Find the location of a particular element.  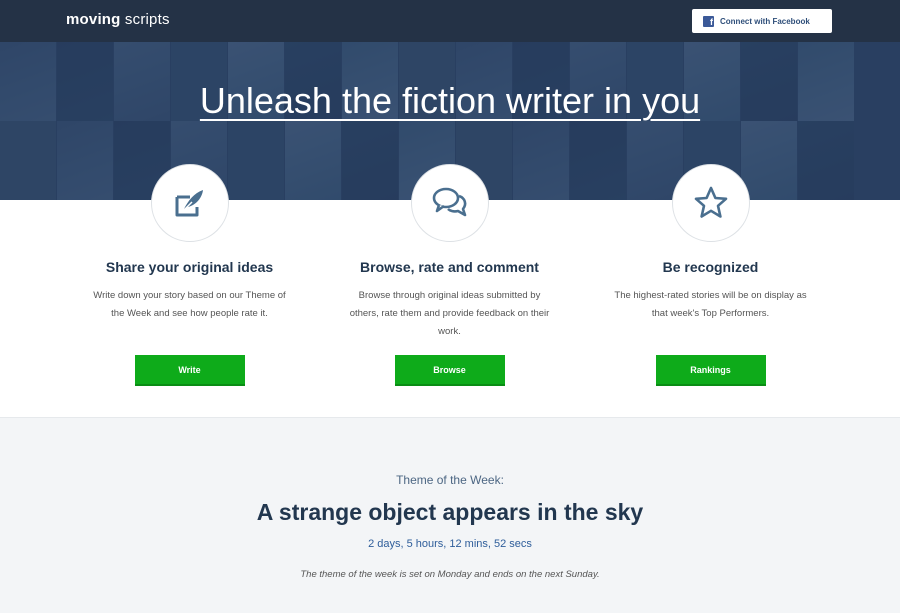

logo-text-light: scripts is located at coordinates (147, 19).